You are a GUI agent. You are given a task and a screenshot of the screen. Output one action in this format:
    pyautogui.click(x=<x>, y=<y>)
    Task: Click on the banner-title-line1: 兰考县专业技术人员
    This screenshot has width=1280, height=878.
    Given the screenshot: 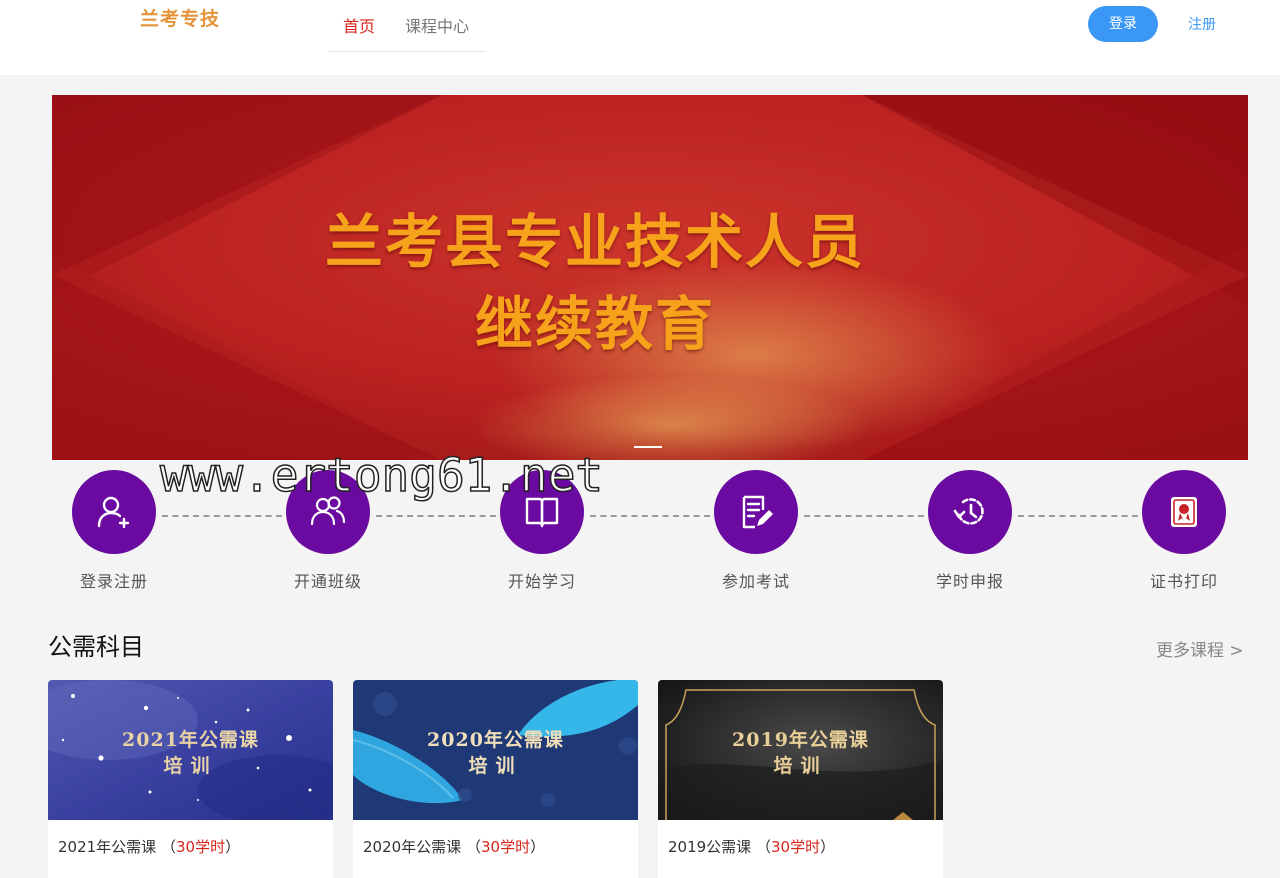 What is the action you would take?
    pyautogui.click(x=594, y=242)
    